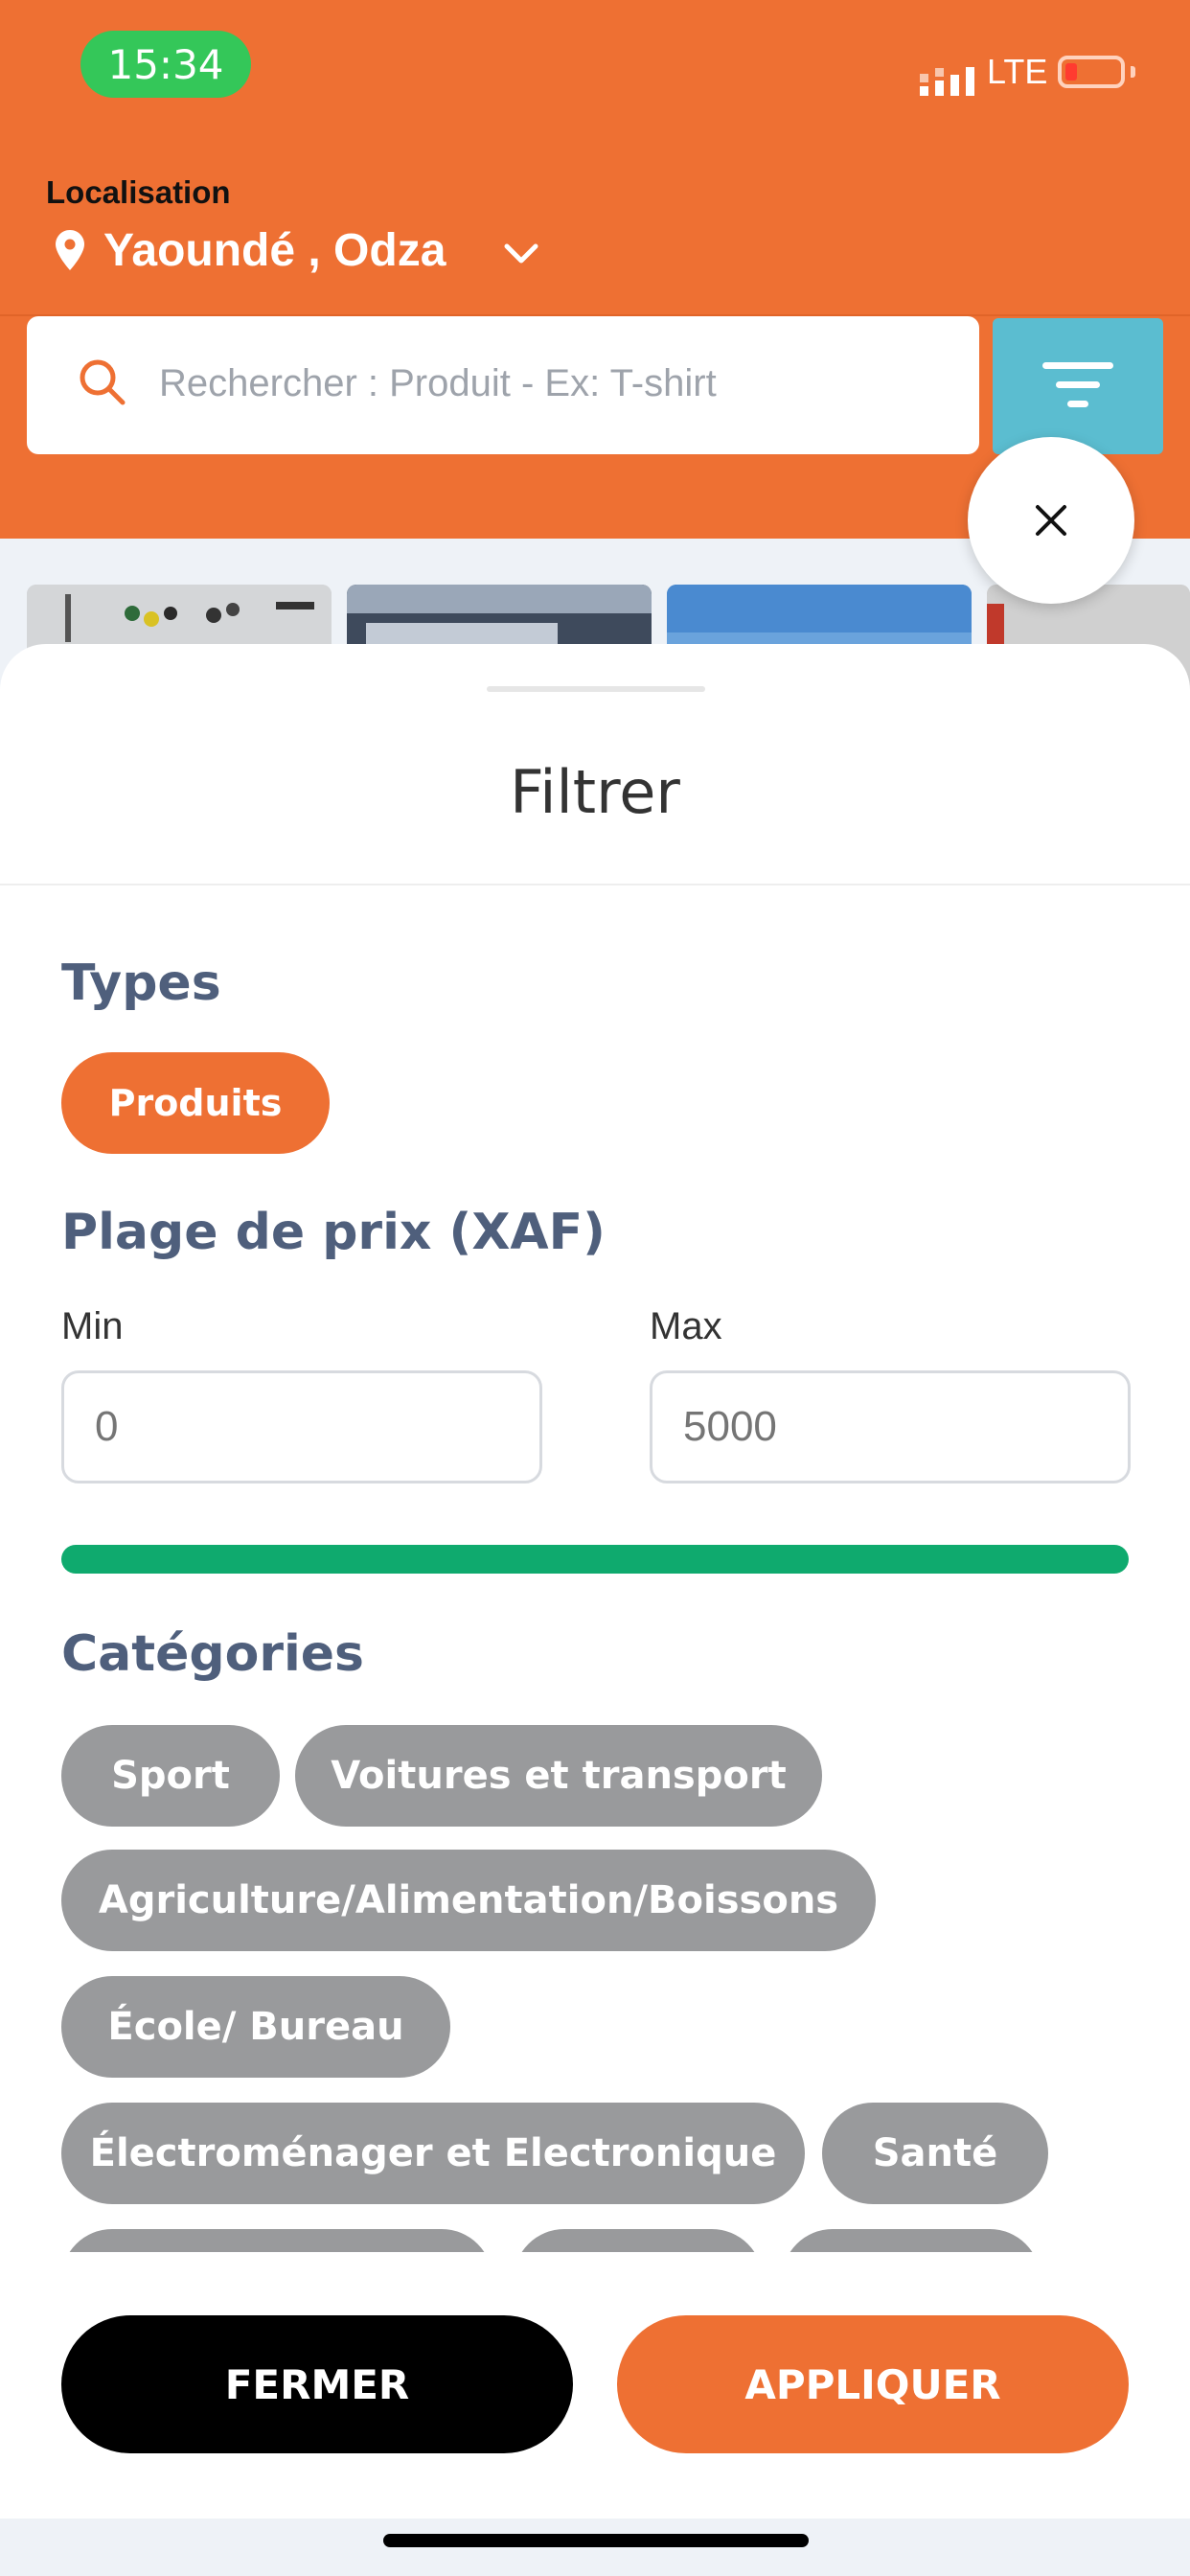 Image resolution: width=1190 pixels, height=2576 pixels. Describe the element at coordinates (139, 192) in the screenshot. I see `location-label: Localisation` at that location.